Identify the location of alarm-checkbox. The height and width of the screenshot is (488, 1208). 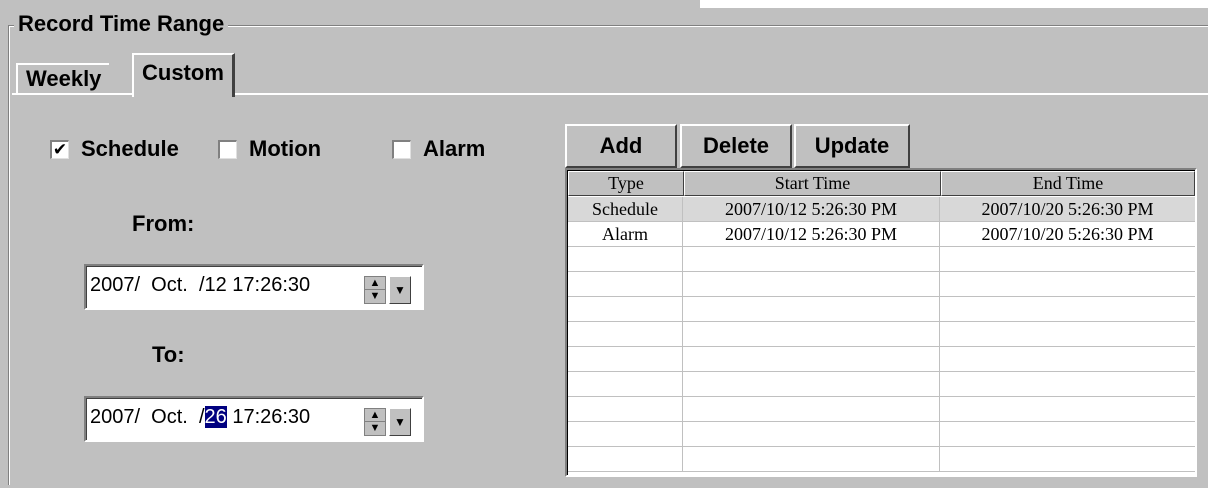
(401, 149).